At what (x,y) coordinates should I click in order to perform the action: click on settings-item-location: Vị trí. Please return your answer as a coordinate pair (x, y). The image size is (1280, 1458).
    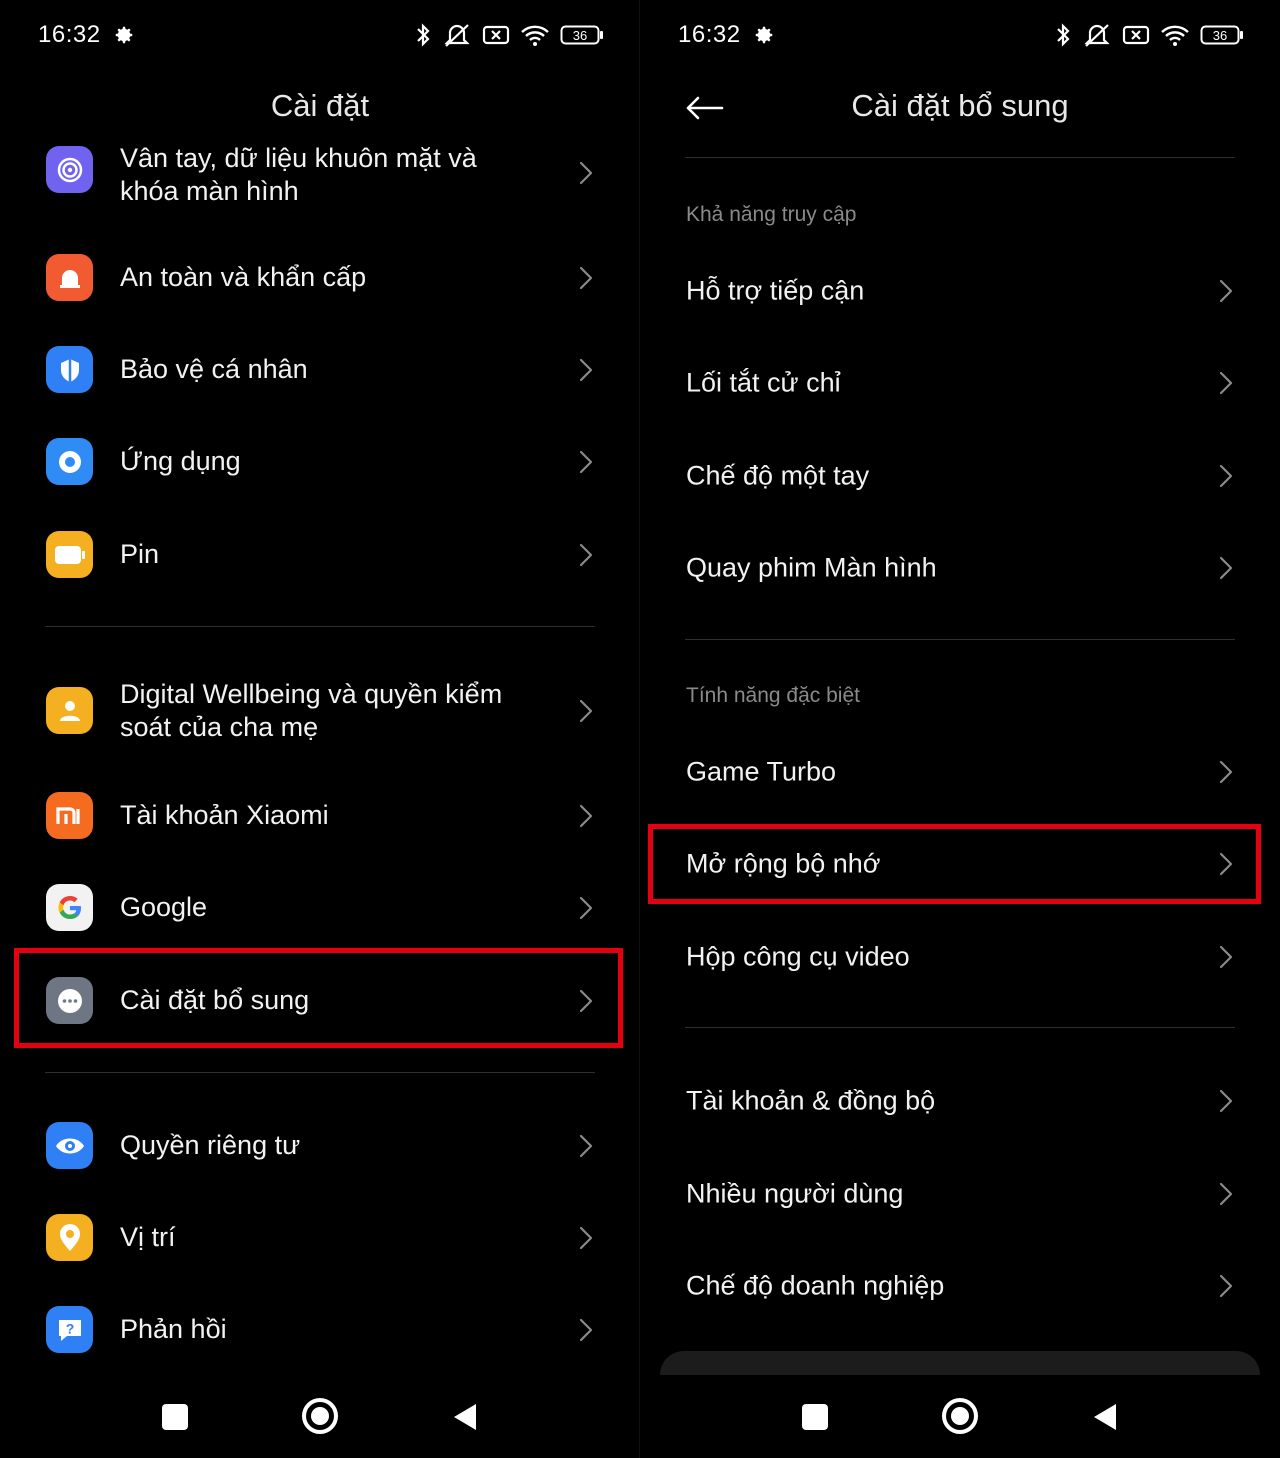
    Looking at the image, I should click on (320, 1238).